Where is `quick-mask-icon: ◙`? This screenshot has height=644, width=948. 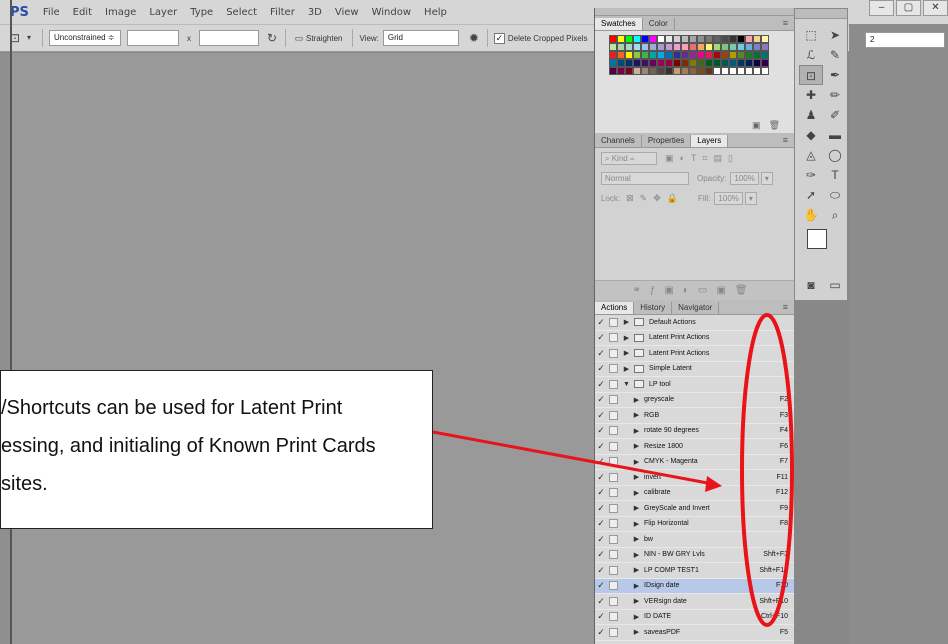 quick-mask-icon: ◙ is located at coordinates (811, 285).